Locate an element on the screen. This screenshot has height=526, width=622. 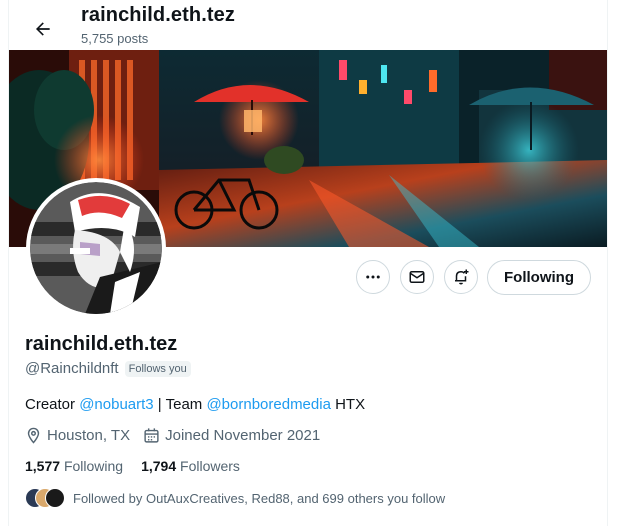
bio-mention-nobuart3: @nobuart3 is located at coordinates (116, 404).